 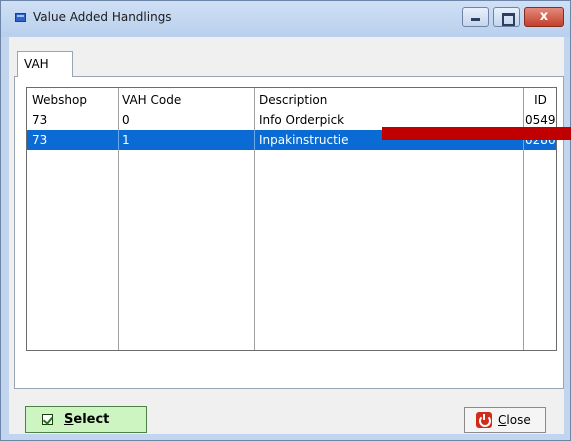 I want to click on window-title: Value Added Handlings, so click(x=102, y=17).